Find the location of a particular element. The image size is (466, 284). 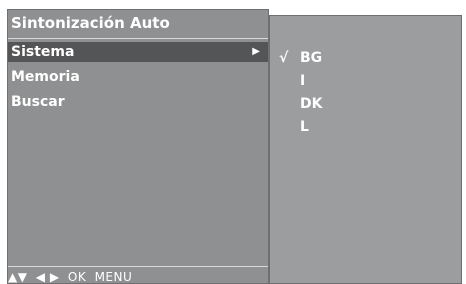

option-i: I is located at coordinates (365, 81).